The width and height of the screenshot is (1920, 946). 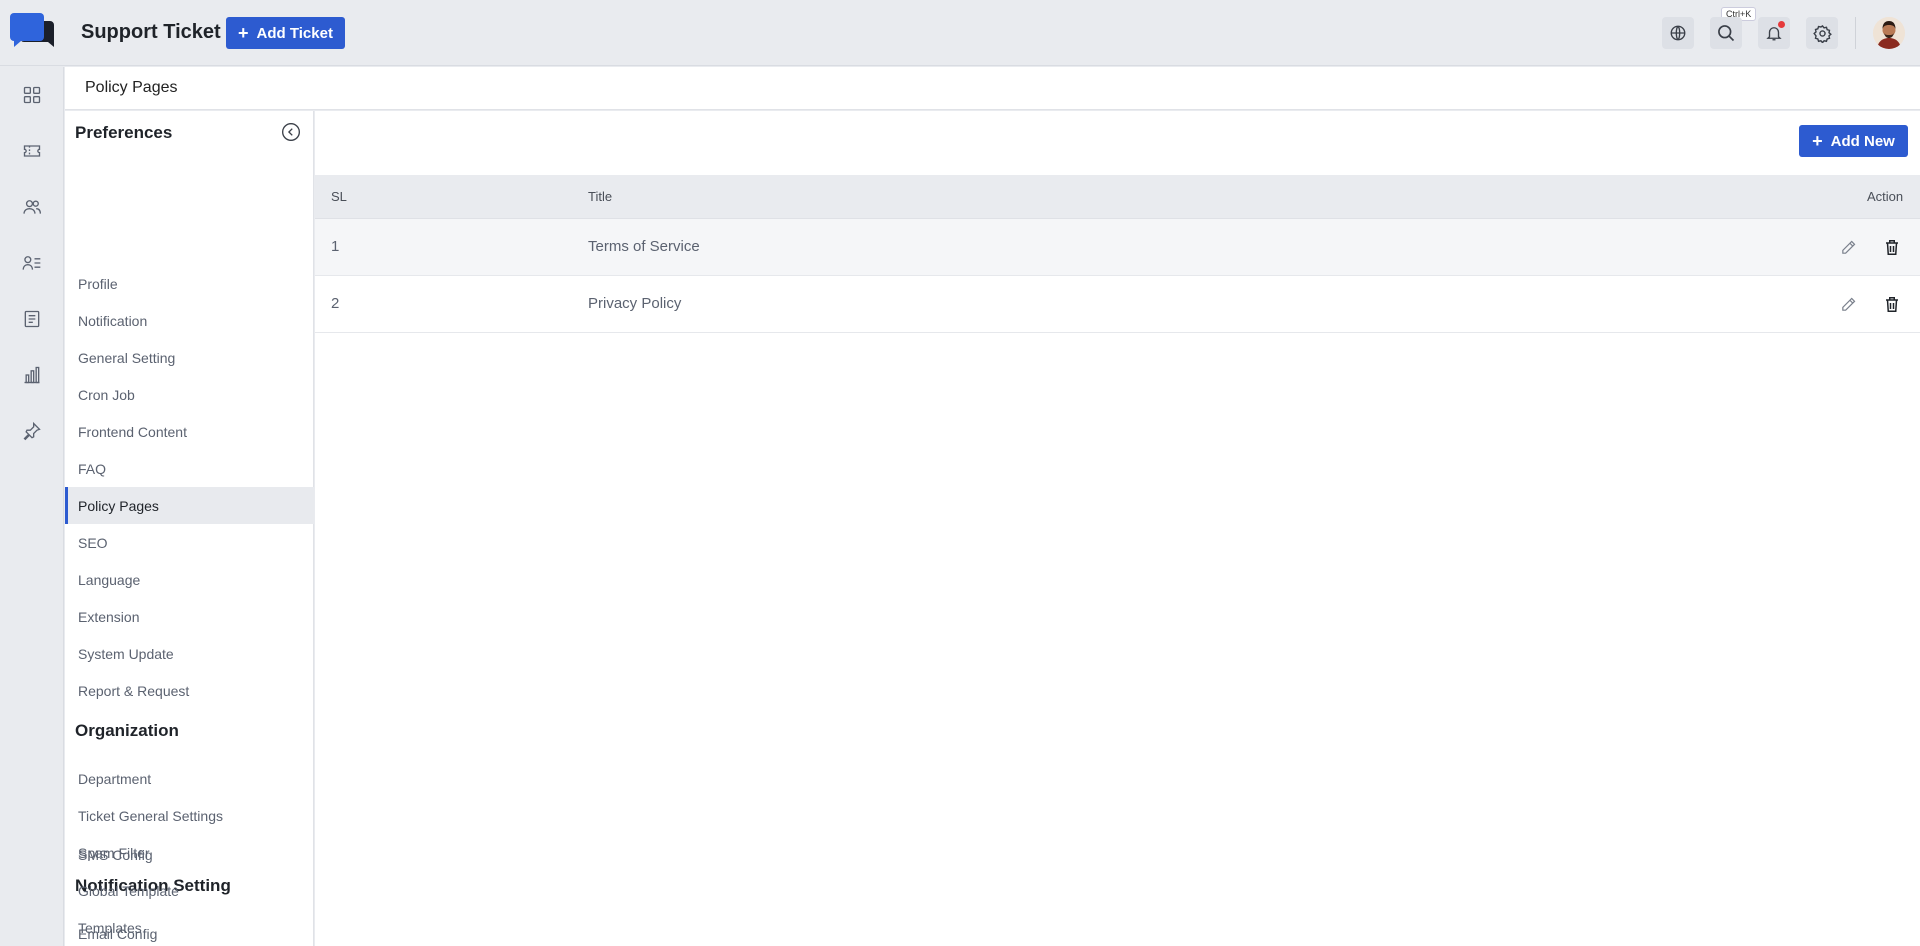 I want to click on menu-item-profile: Profile, so click(x=189, y=283).